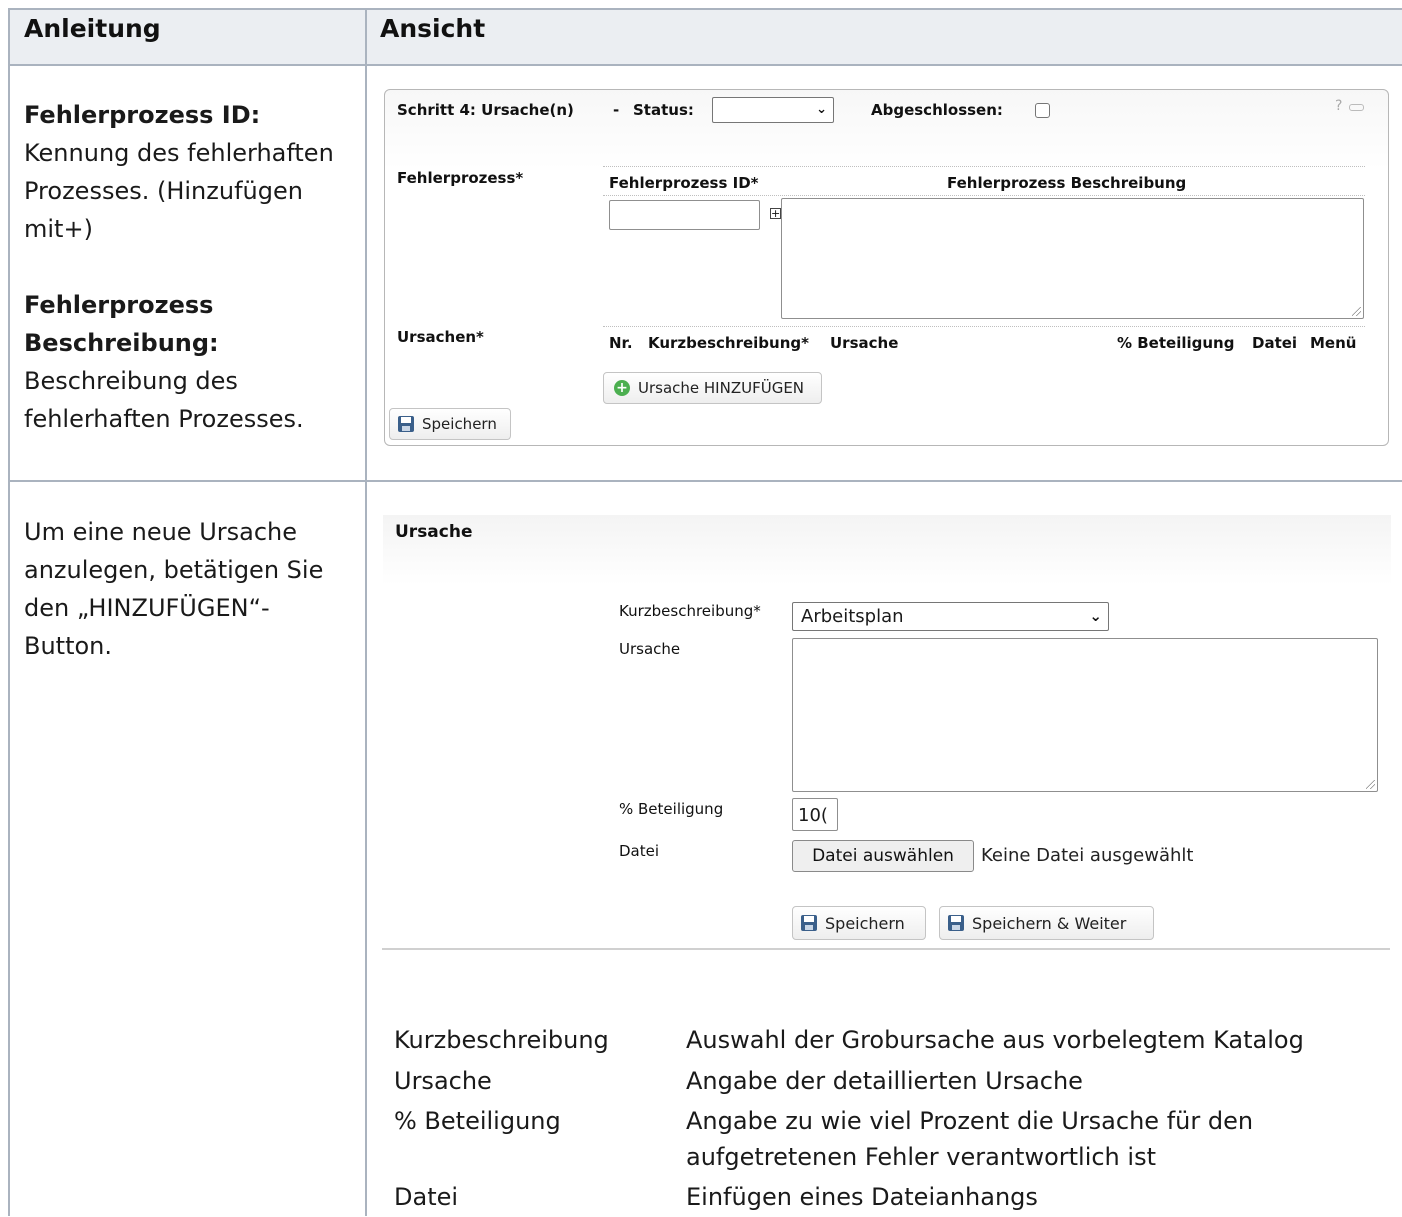  I want to click on dialog-bottom-border, so click(886, 949).